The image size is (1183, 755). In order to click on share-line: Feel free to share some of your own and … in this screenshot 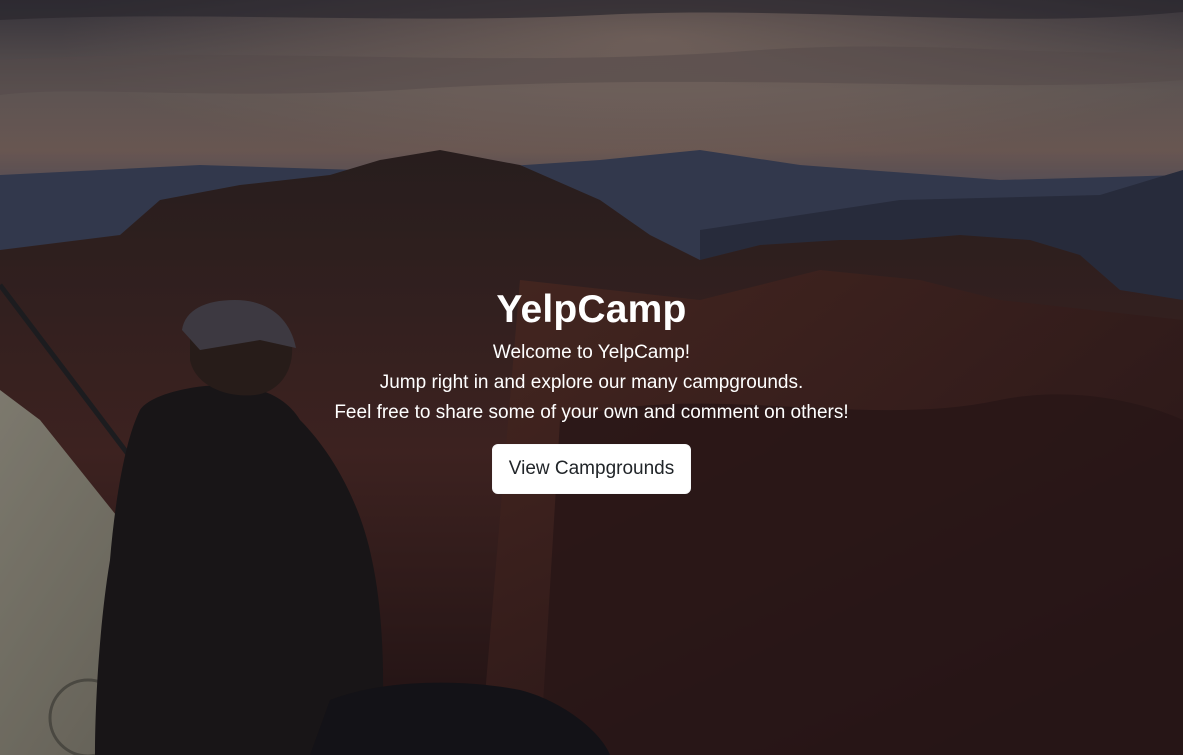, I will do `click(591, 412)`.